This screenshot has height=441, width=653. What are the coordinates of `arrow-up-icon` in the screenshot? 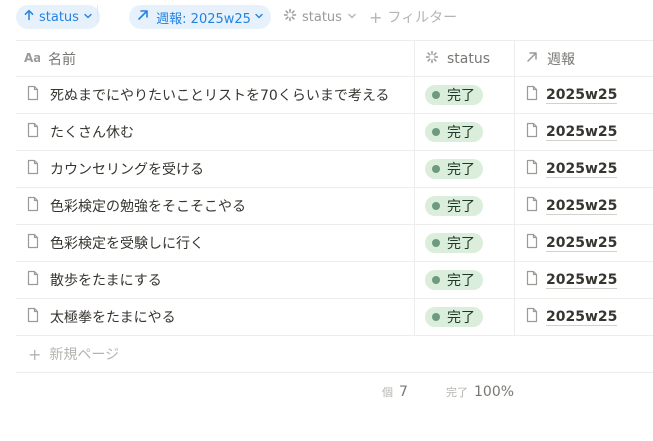 It's located at (29, 17).